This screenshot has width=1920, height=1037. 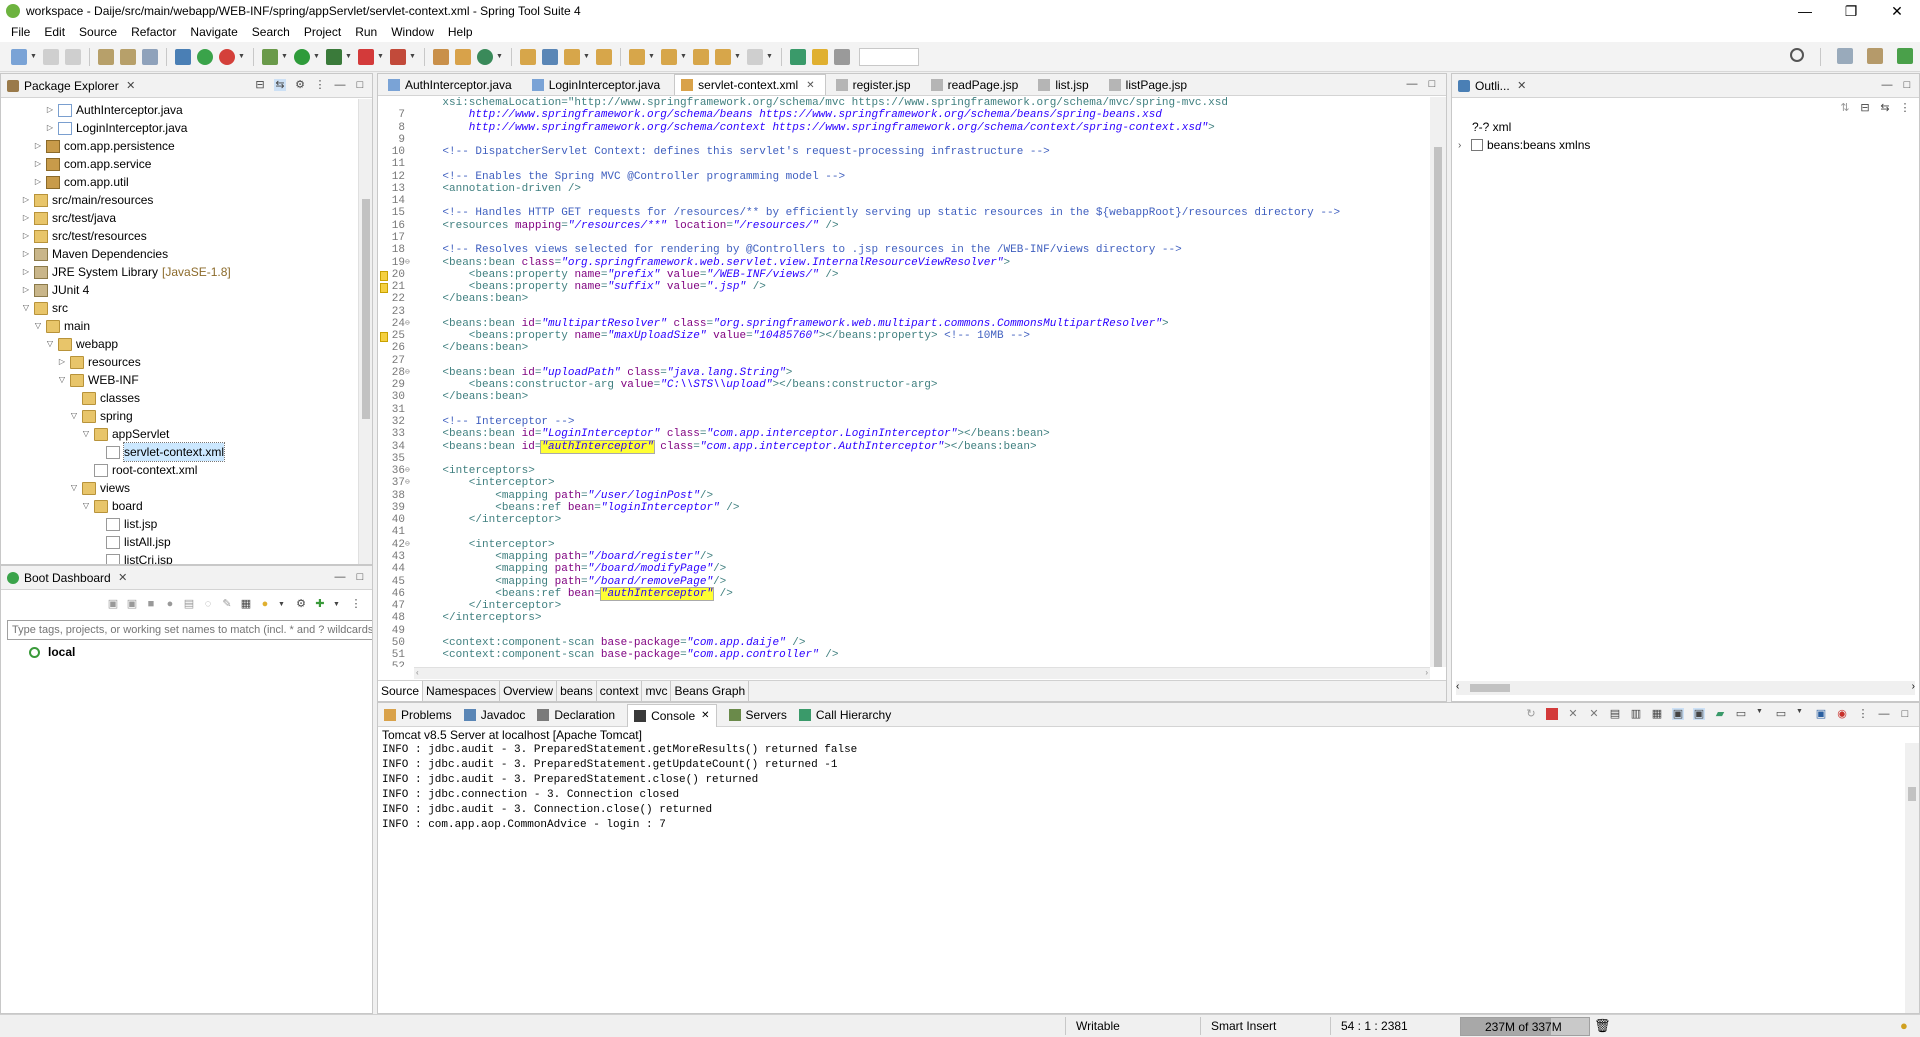 I want to click on view-tab-problems: Problems, so click(x=418, y=715).